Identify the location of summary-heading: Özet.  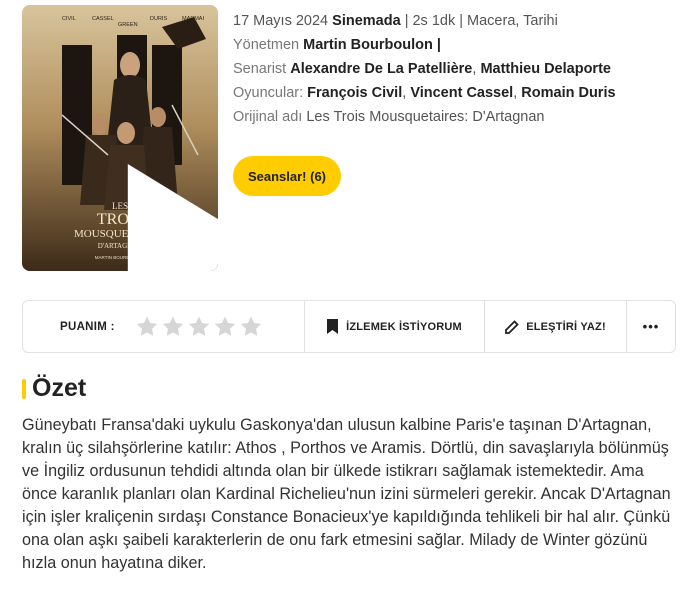
(54, 388).